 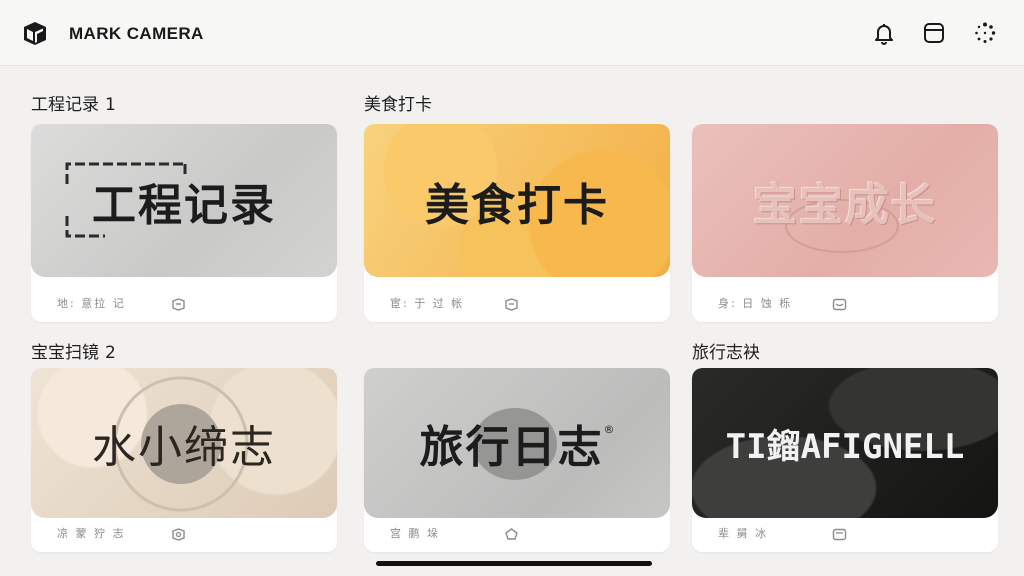 I want to click on album-cover: 美食打卡, so click(x=517, y=200).